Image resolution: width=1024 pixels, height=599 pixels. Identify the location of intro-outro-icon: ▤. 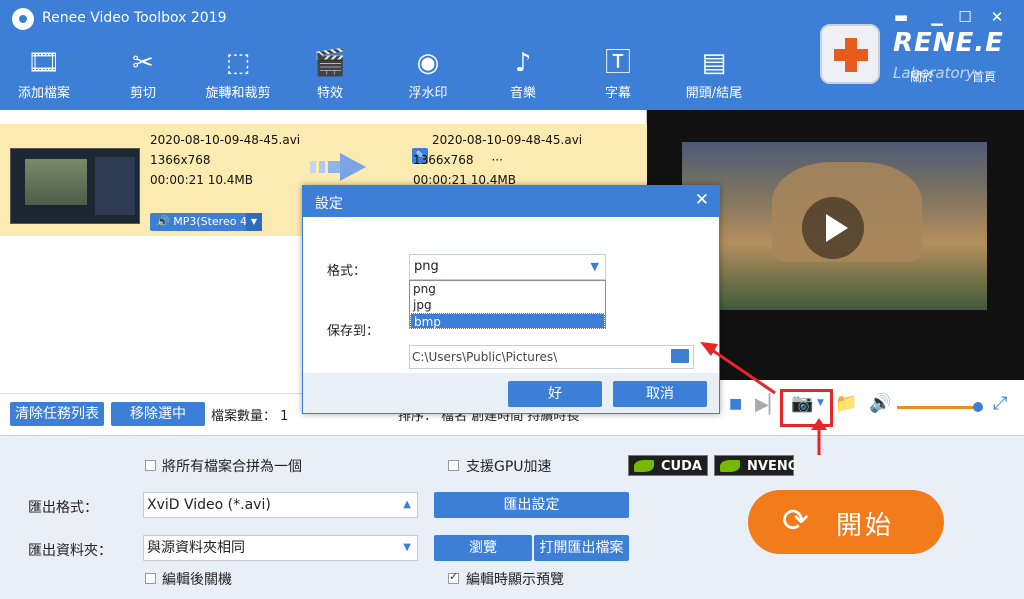
(714, 63).